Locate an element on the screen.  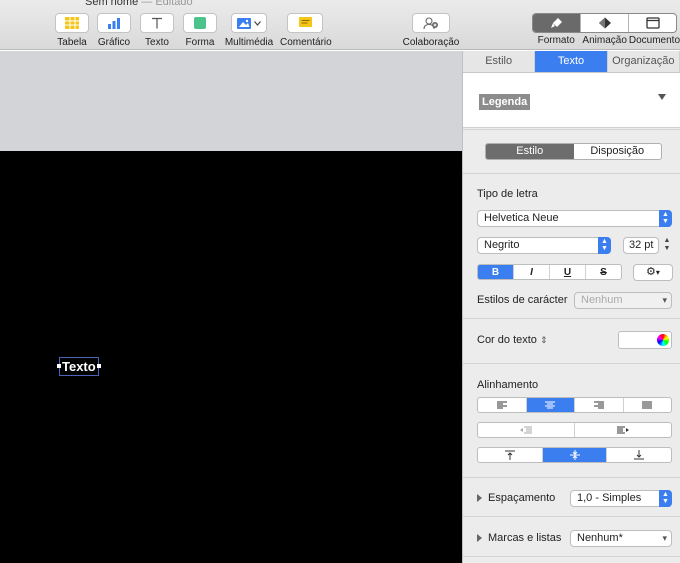
strikethrough-button: S is located at coordinates (603, 272).